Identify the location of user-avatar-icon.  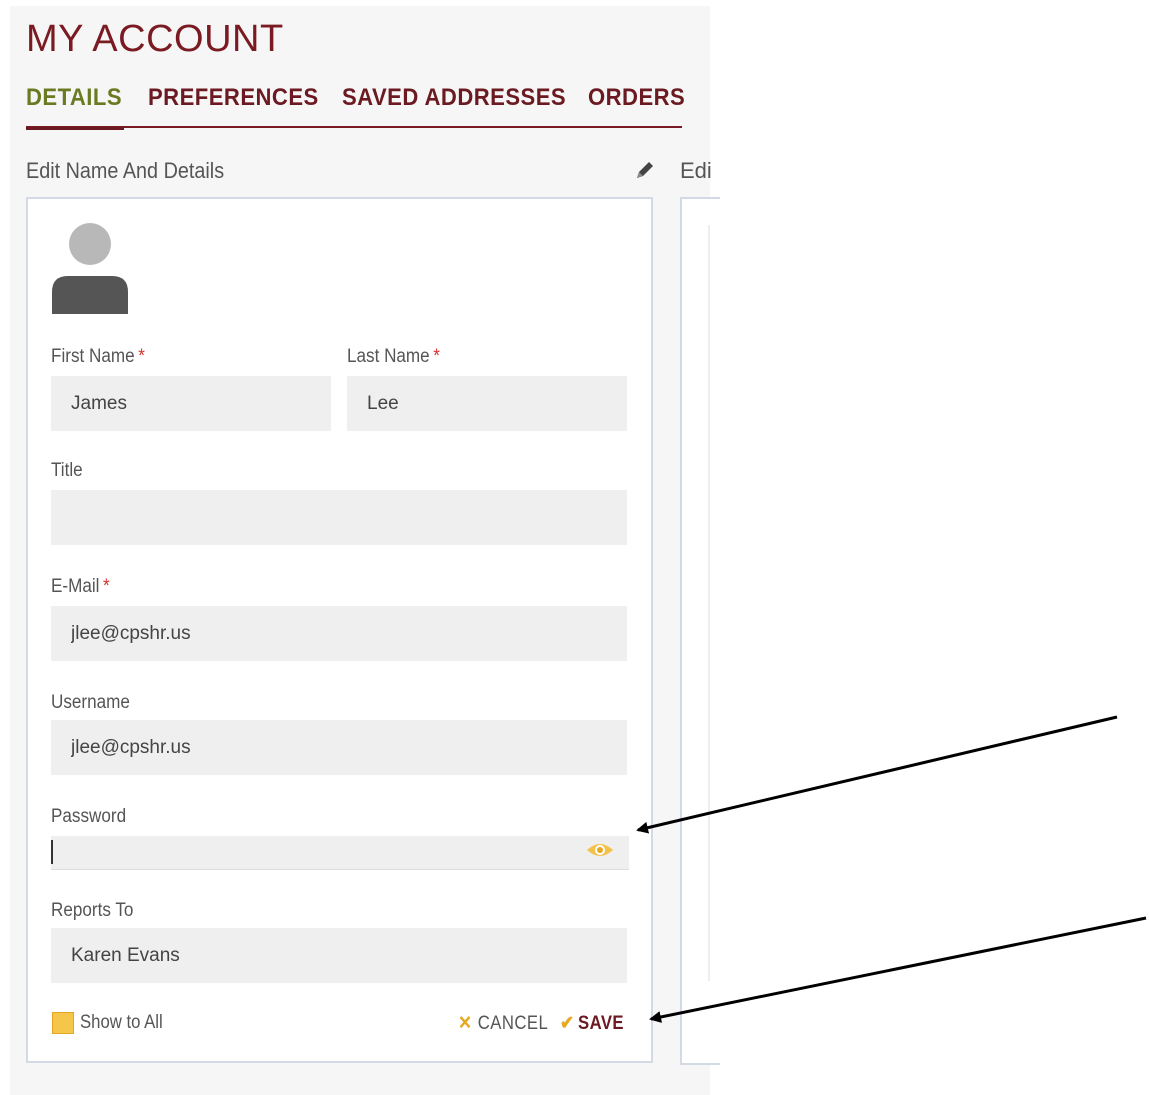
(90, 268).